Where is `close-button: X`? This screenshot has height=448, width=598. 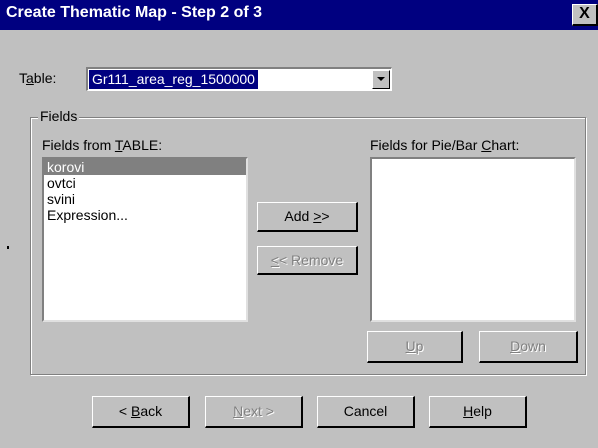
close-button: X is located at coordinates (585, 15).